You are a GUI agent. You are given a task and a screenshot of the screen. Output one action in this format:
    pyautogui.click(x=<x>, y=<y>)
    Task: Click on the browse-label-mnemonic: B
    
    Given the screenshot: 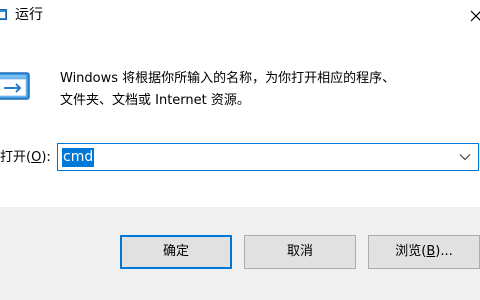 What is the action you would take?
    pyautogui.click(x=431, y=251)
    